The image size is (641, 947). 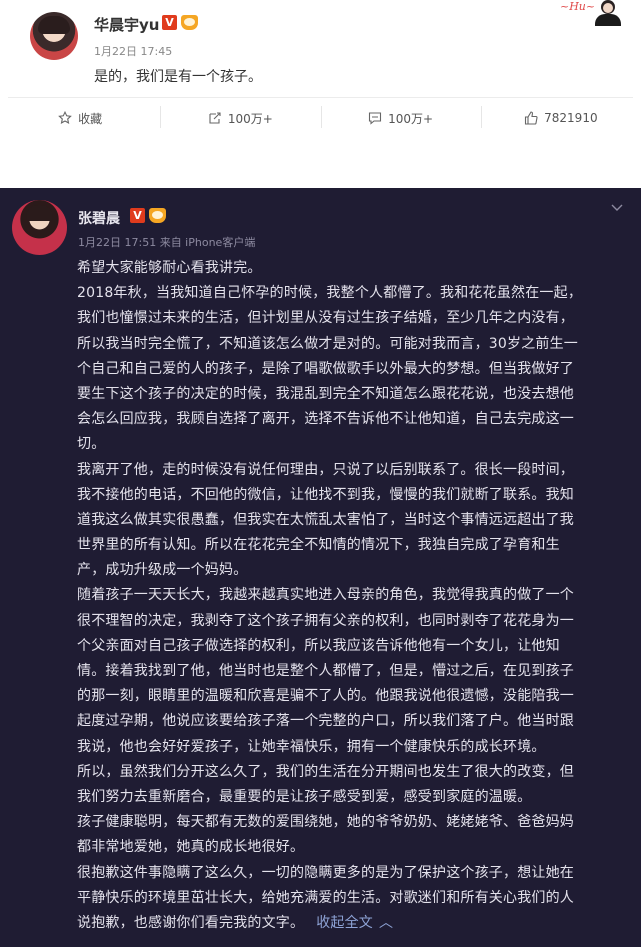 I want to click on content-line: 道我这么做其实很愚蠢，但我实在太慌乱太害怕了，当时这个事情远远超出了我, so click(x=325, y=519).